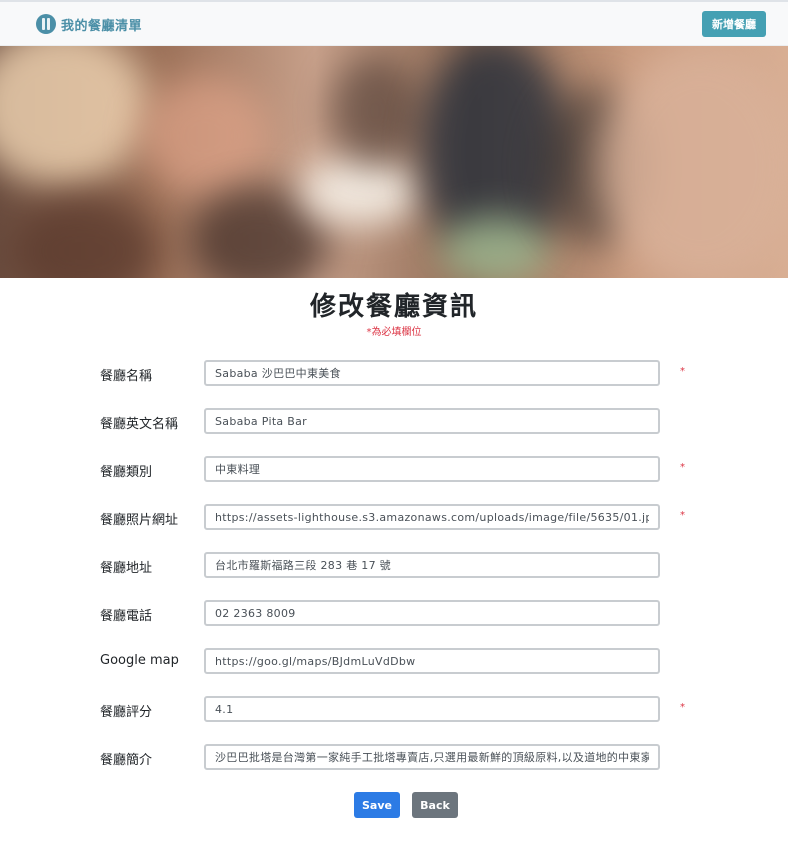 This screenshot has width=788, height=842. I want to click on form-row-name: 餐廳名稱 *, so click(394, 373).